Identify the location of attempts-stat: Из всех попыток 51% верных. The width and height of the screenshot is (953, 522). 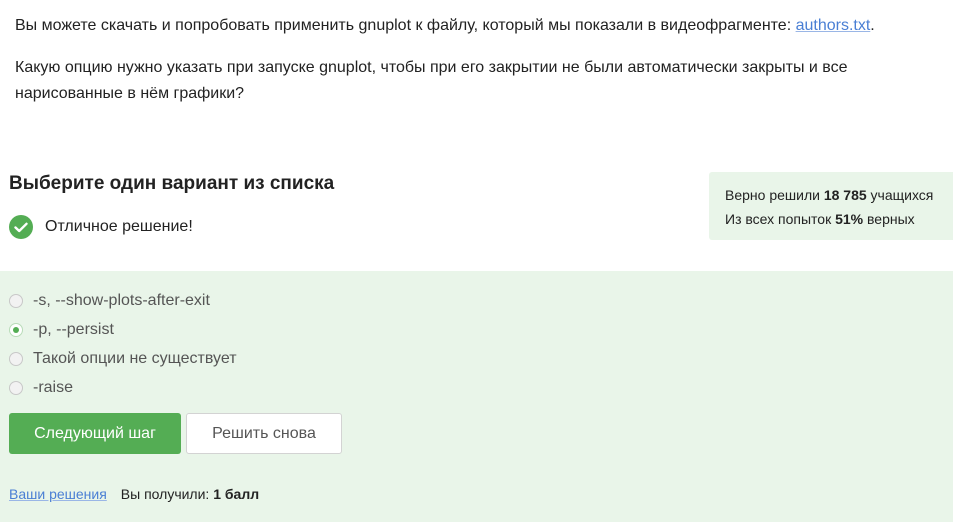
(839, 219).